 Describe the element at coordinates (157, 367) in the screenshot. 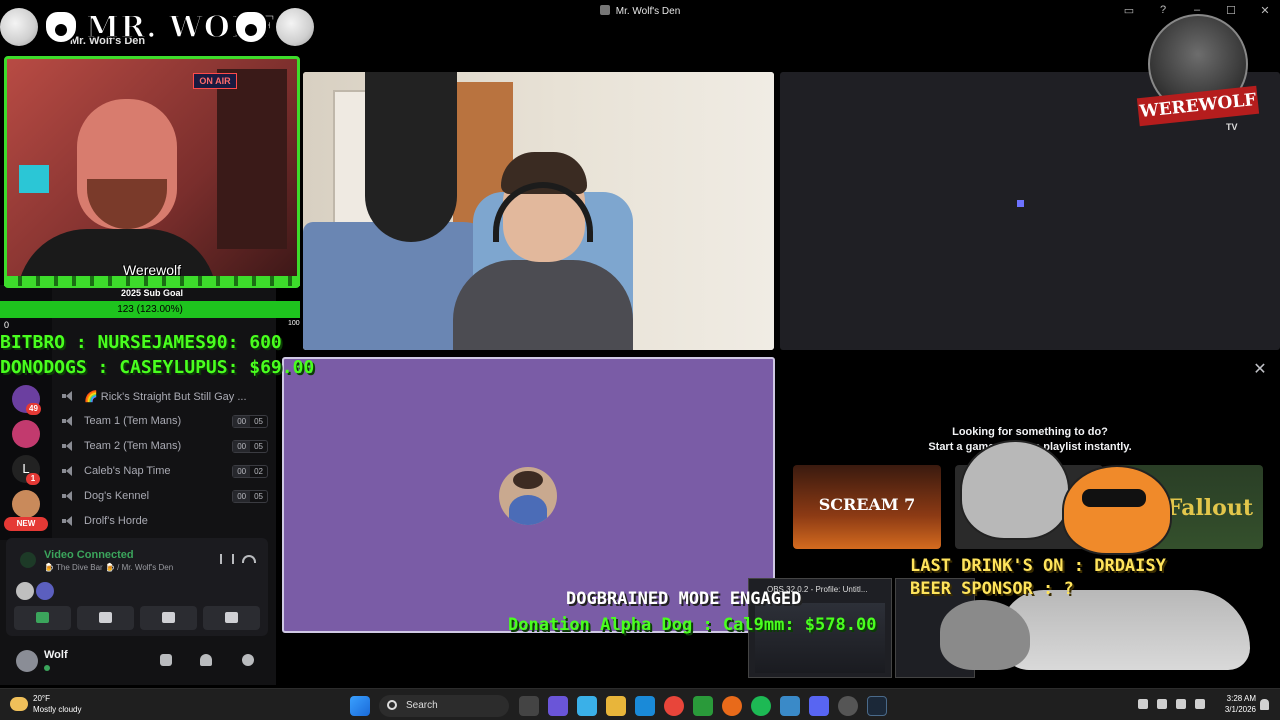

I see `ticker-donations: DONODOGS : CASEYLUPUS: $69.00` at that location.